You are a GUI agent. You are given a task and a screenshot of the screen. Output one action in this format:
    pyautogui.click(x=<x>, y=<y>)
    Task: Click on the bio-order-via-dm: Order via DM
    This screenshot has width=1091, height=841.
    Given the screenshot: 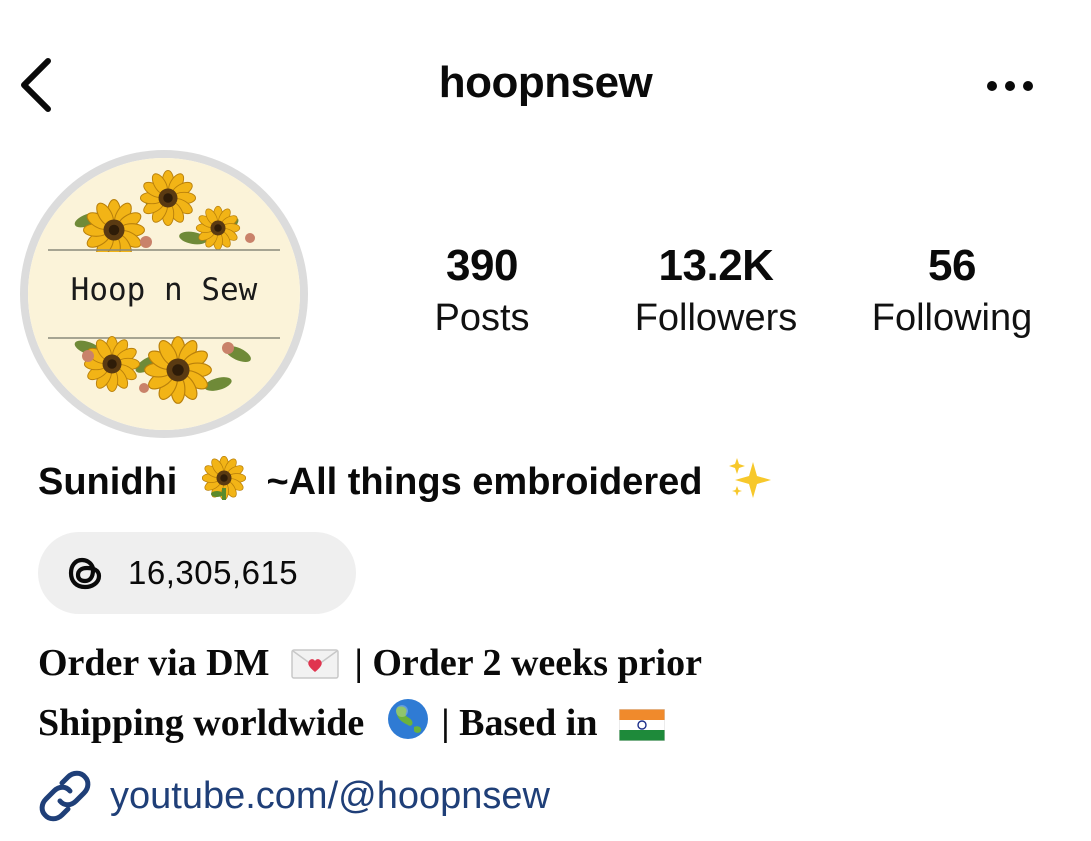 What is the action you would take?
    pyautogui.click(x=154, y=663)
    